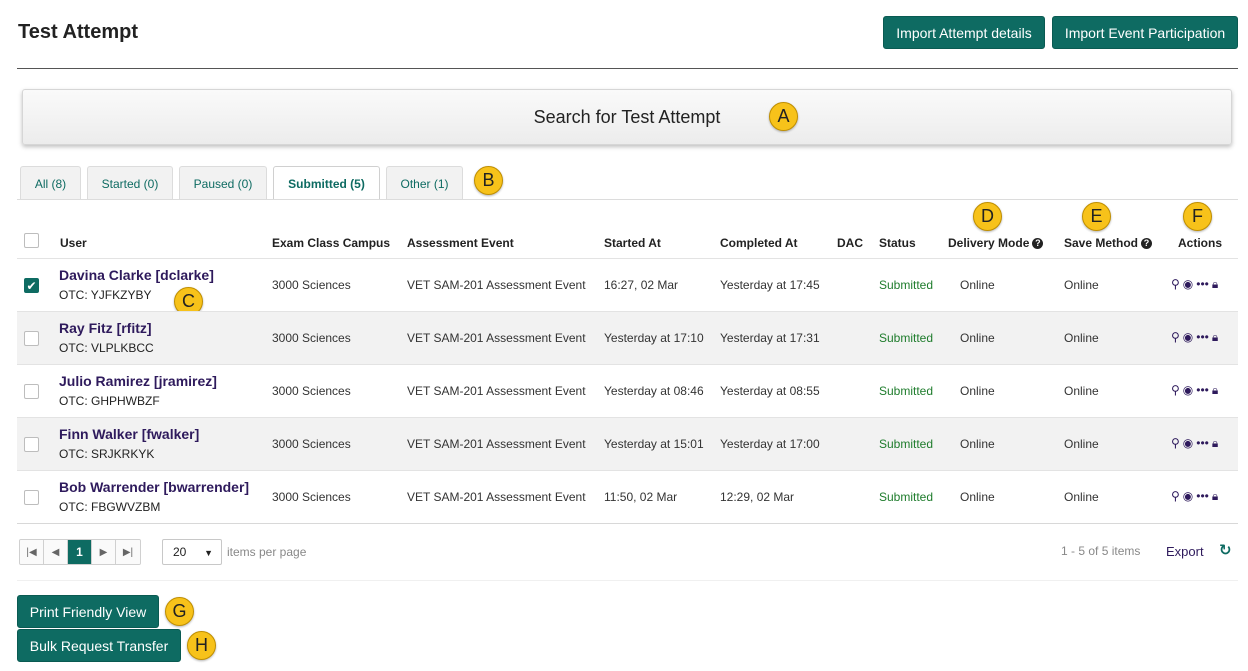 The image size is (1248, 671). Describe the element at coordinates (110, 507) in the screenshot. I see `otc-code: OTC: FBGWVZBM` at that location.